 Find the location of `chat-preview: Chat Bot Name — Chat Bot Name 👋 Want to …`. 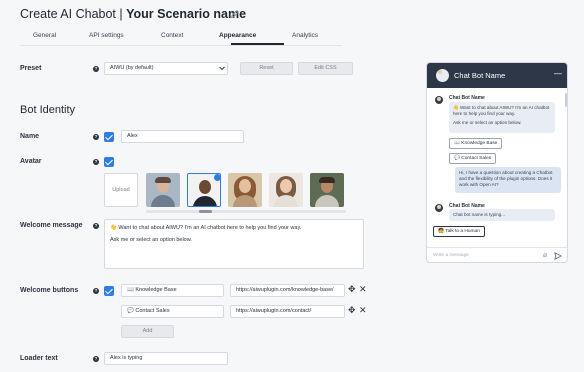

chat-preview: Chat Bot Name — Chat Bot Name 👋 Want to … is located at coordinates (497, 162).